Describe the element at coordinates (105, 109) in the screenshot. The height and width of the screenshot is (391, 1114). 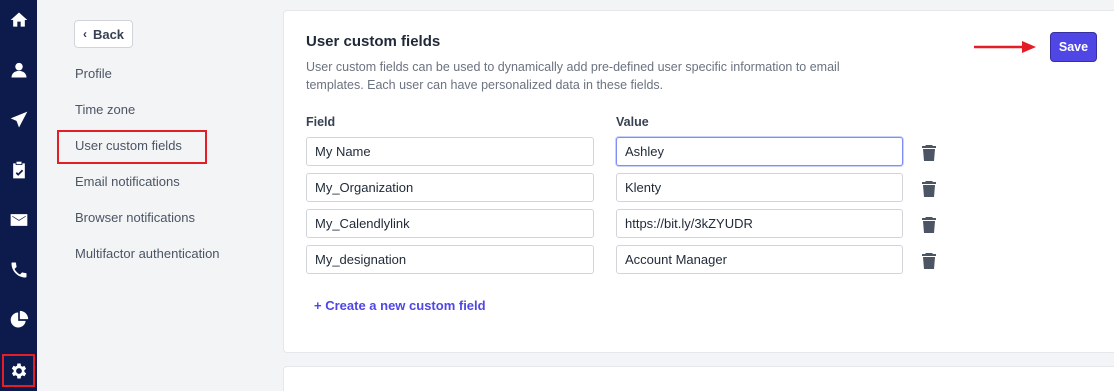
I see `subnav-item-time-zone: Time zone` at that location.